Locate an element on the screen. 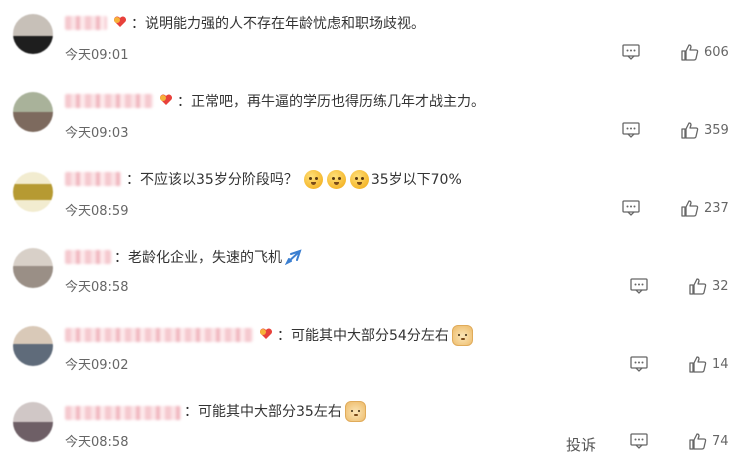  comment-text: 可能其中大部分35左右 is located at coordinates (270, 412).